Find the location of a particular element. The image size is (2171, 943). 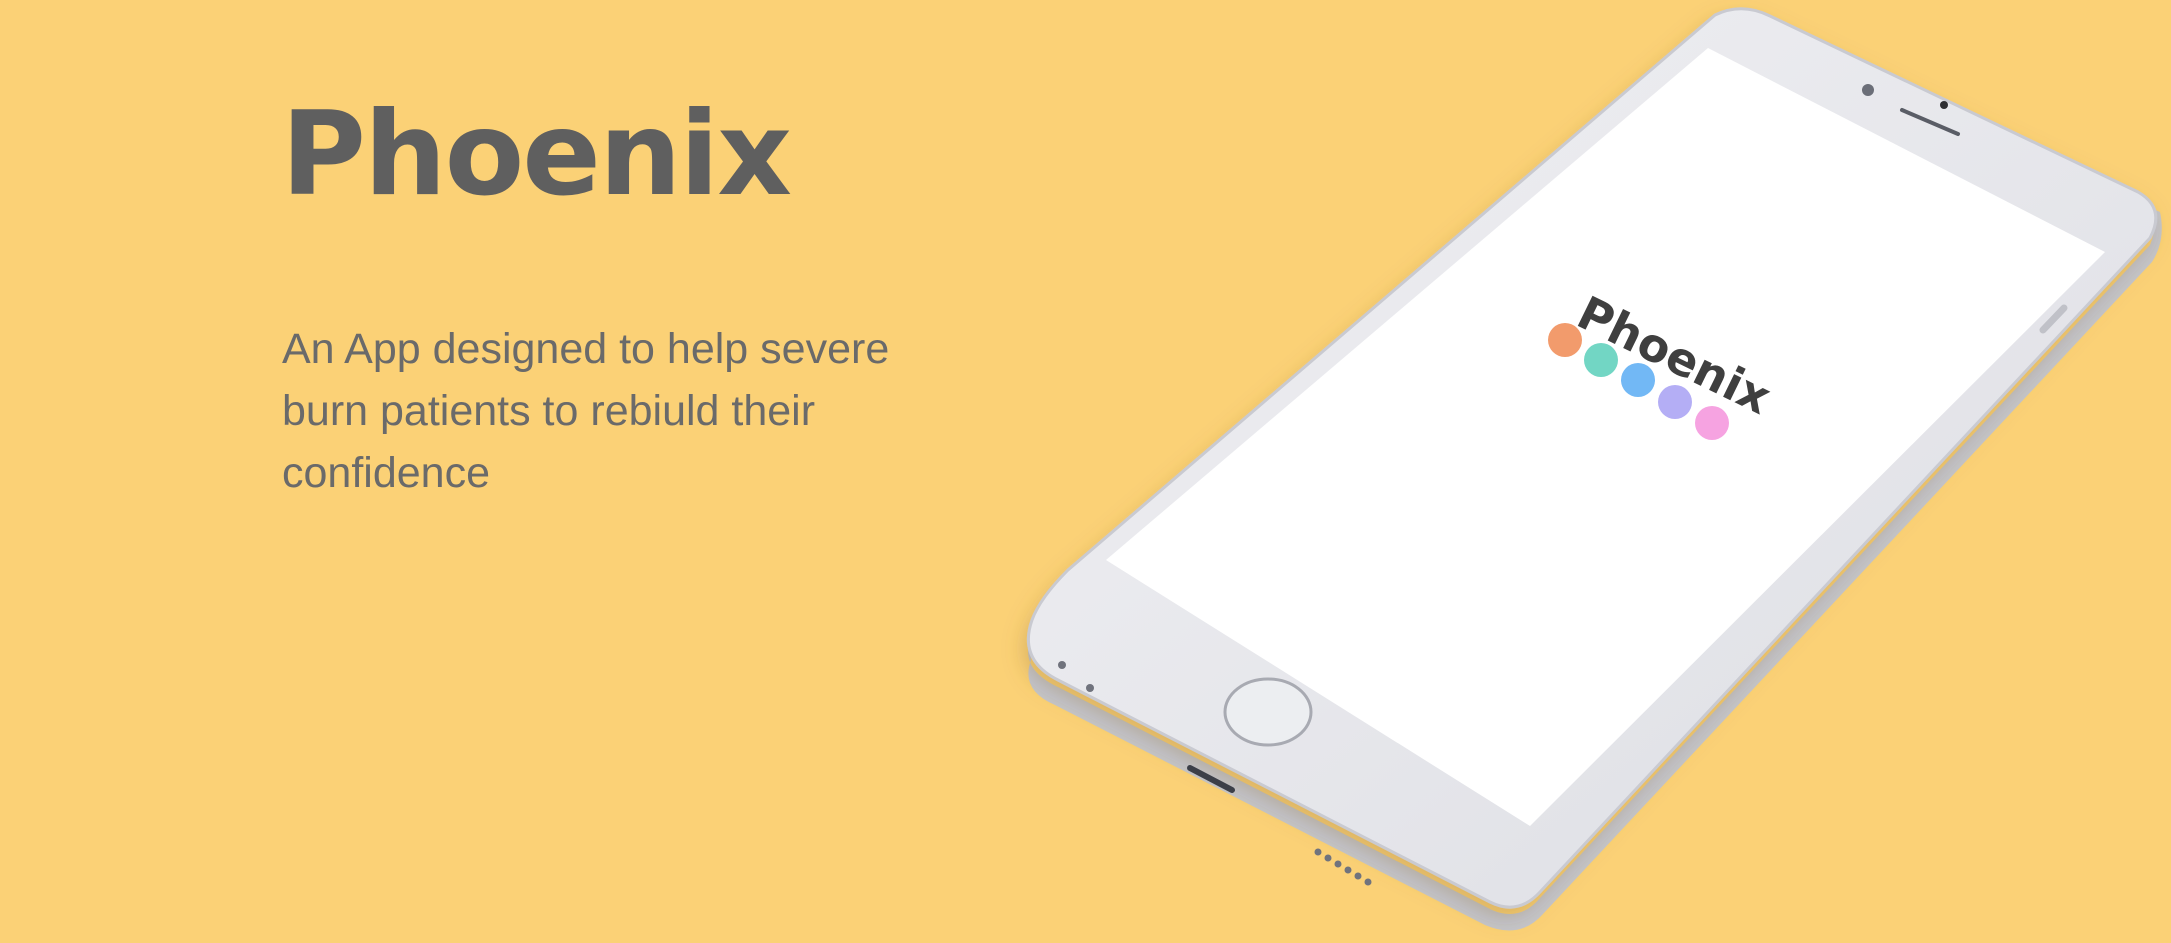

splash-dot-pink is located at coordinates (1712, 423).